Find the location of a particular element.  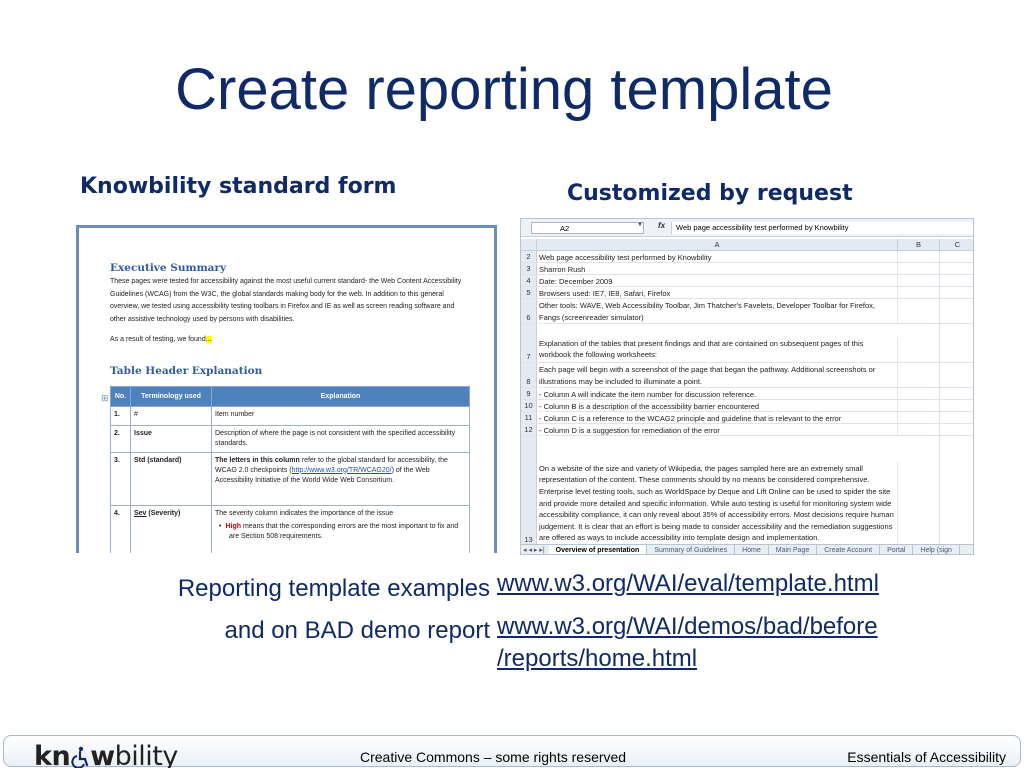

row-term: Issue is located at coordinates (171, 438).